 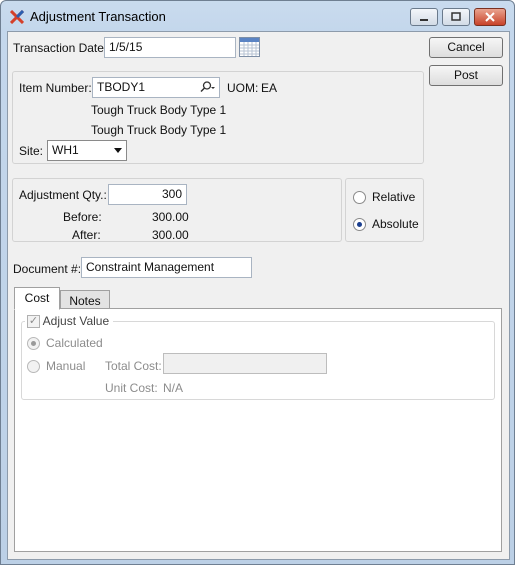 I want to click on absolute-label: Absolute, so click(x=395, y=224).